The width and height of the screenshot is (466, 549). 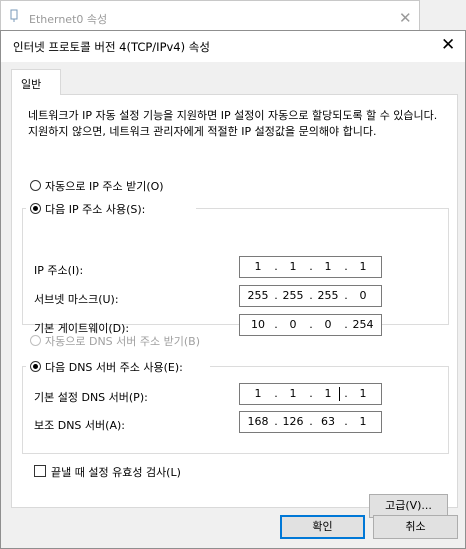 I want to click on gateway-octet-1: 10, so click(x=258, y=324).